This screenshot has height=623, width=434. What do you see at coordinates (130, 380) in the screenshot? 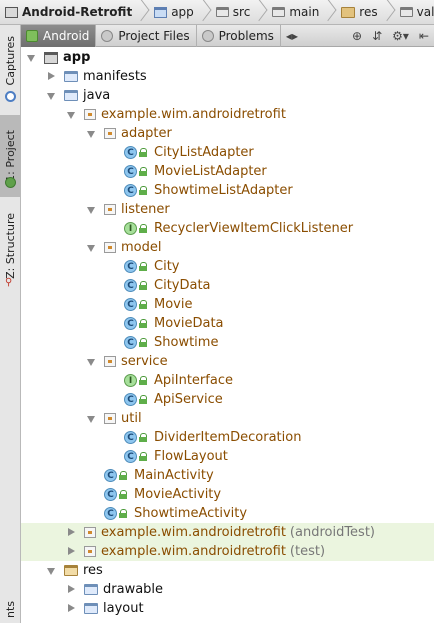
I see `interface-icon: I` at bounding box center [130, 380].